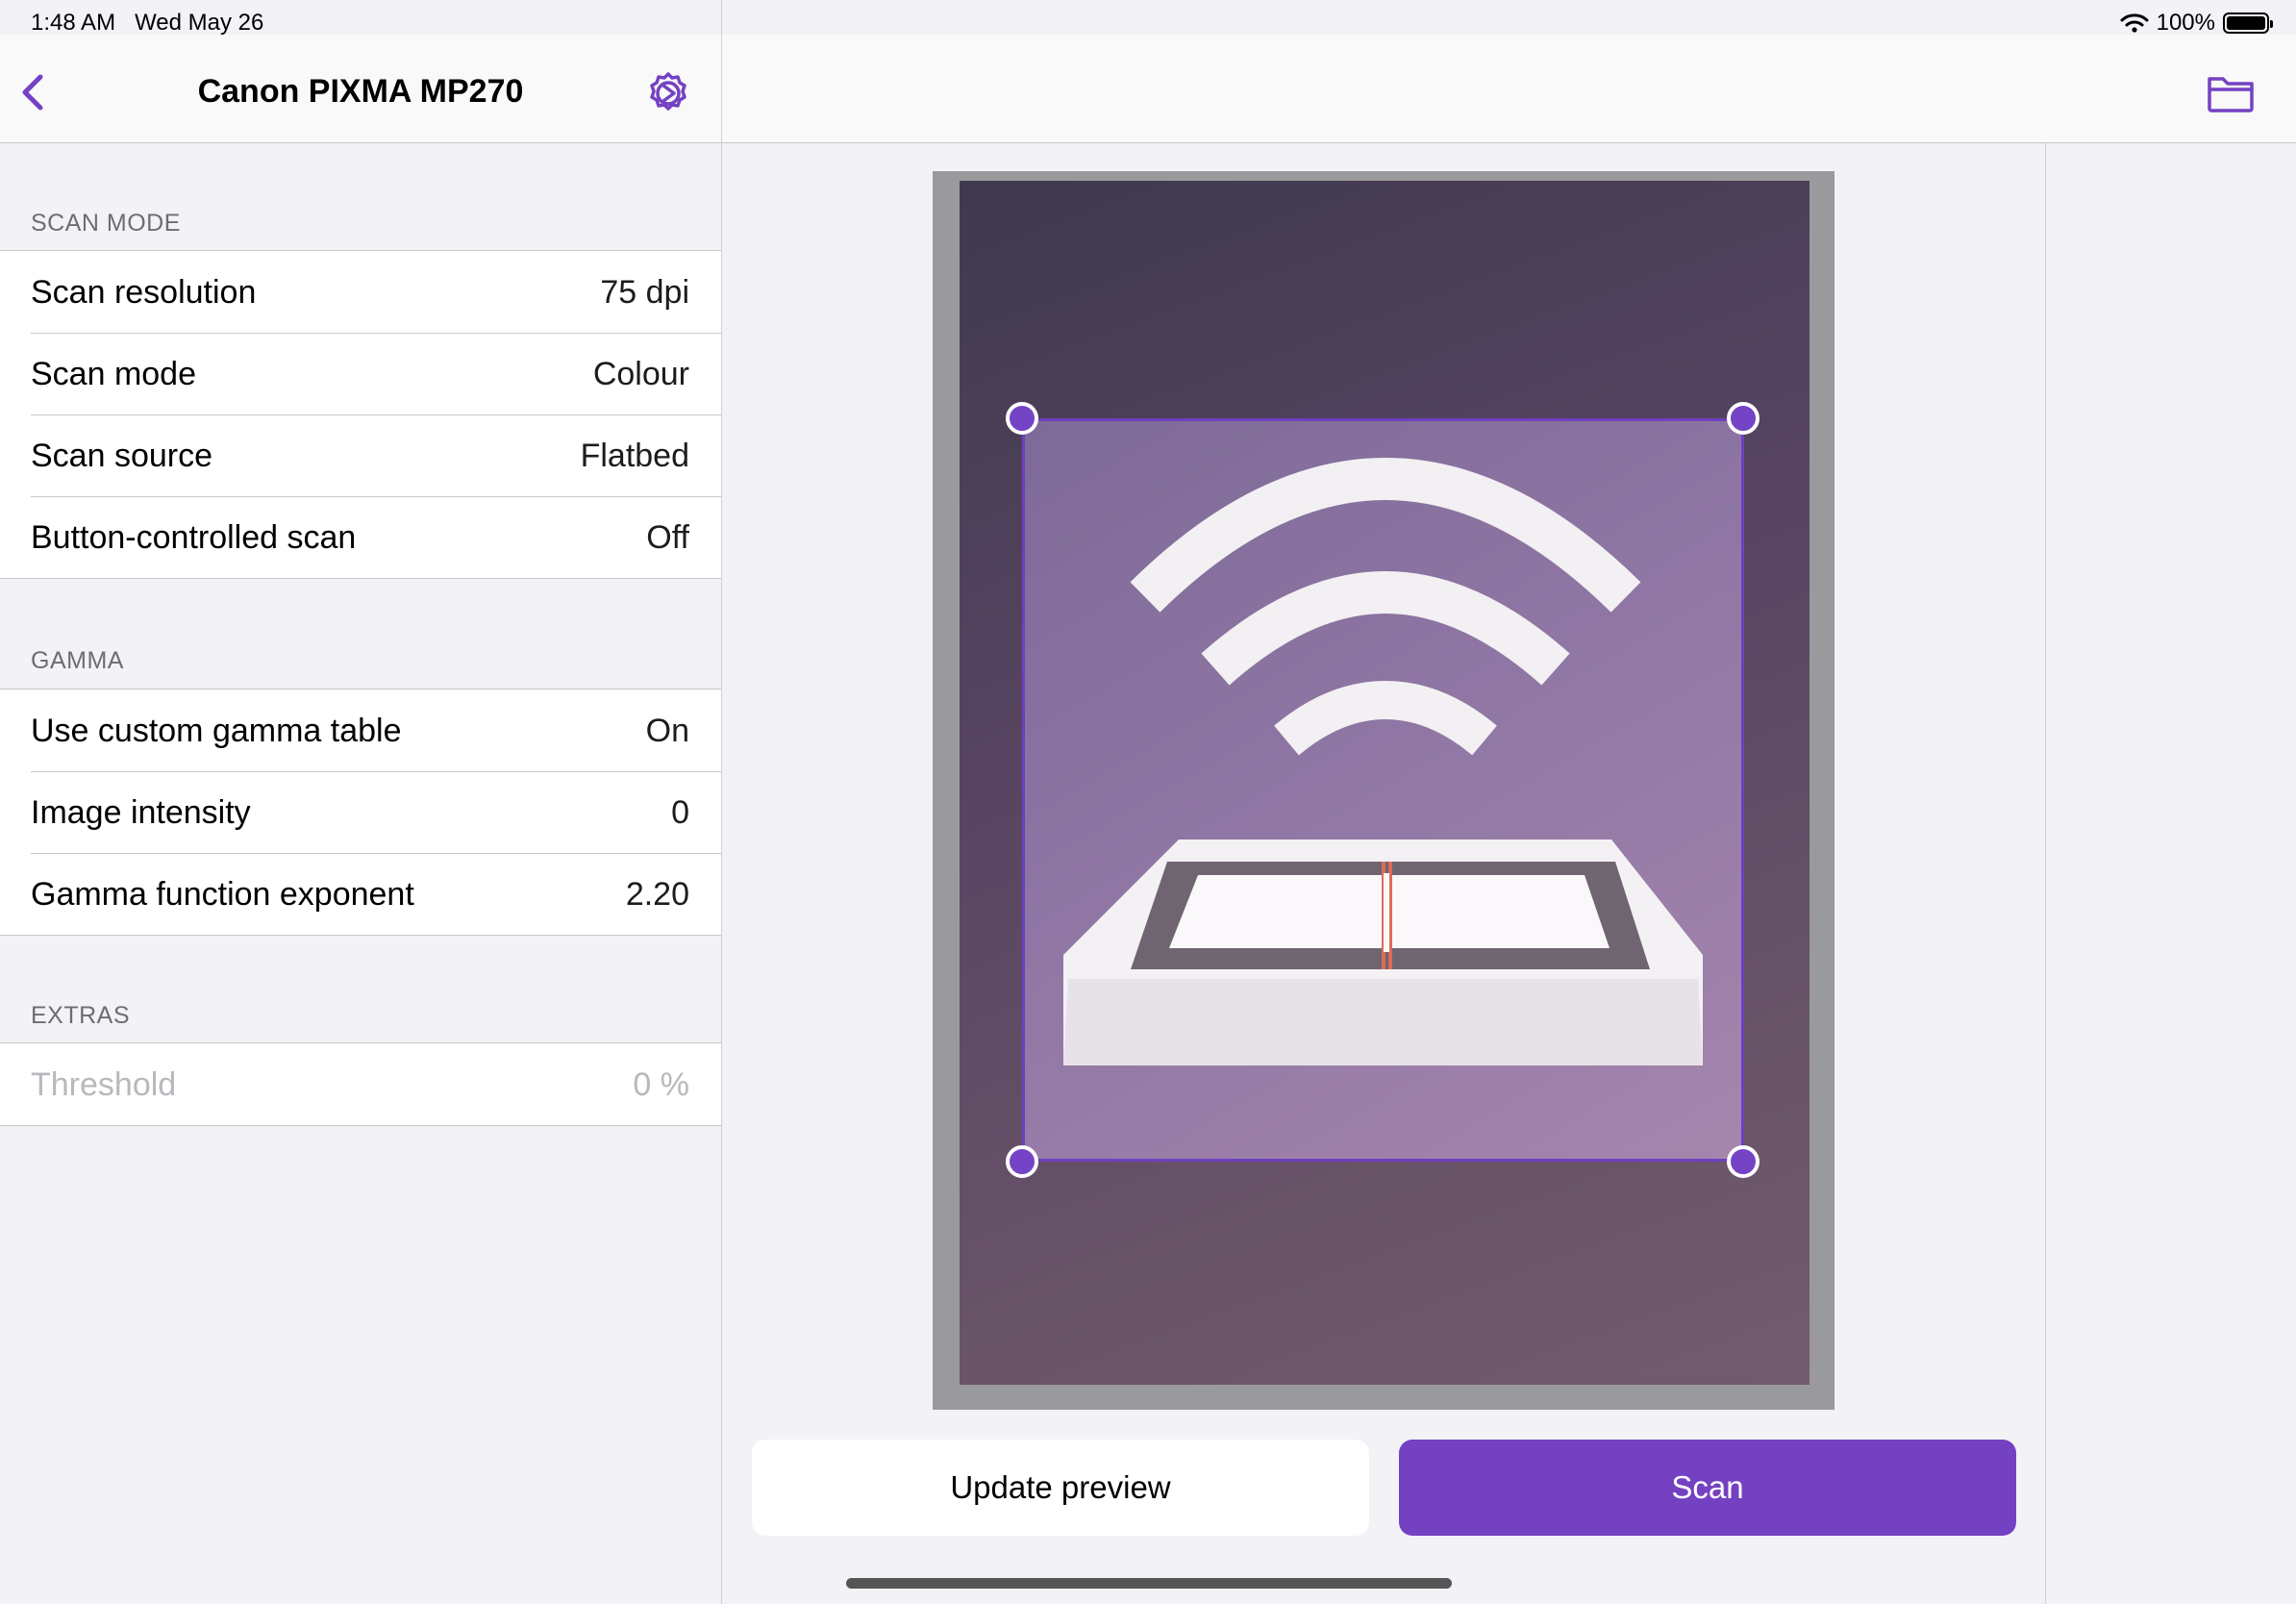 Image resolution: width=2296 pixels, height=1604 pixels. Describe the element at coordinates (144, 292) in the screenshot. I see `row-label: Scan resolution` at that location.